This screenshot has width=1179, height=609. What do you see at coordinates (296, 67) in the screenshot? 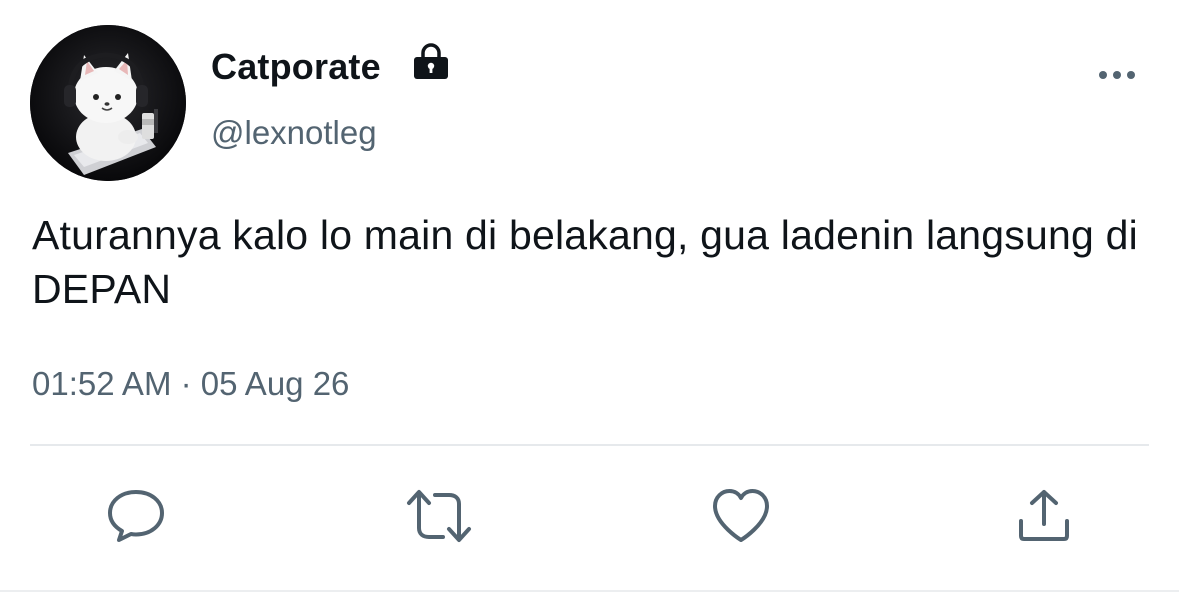
I see `display-name: Catporate` at bounding box center [296, 67].